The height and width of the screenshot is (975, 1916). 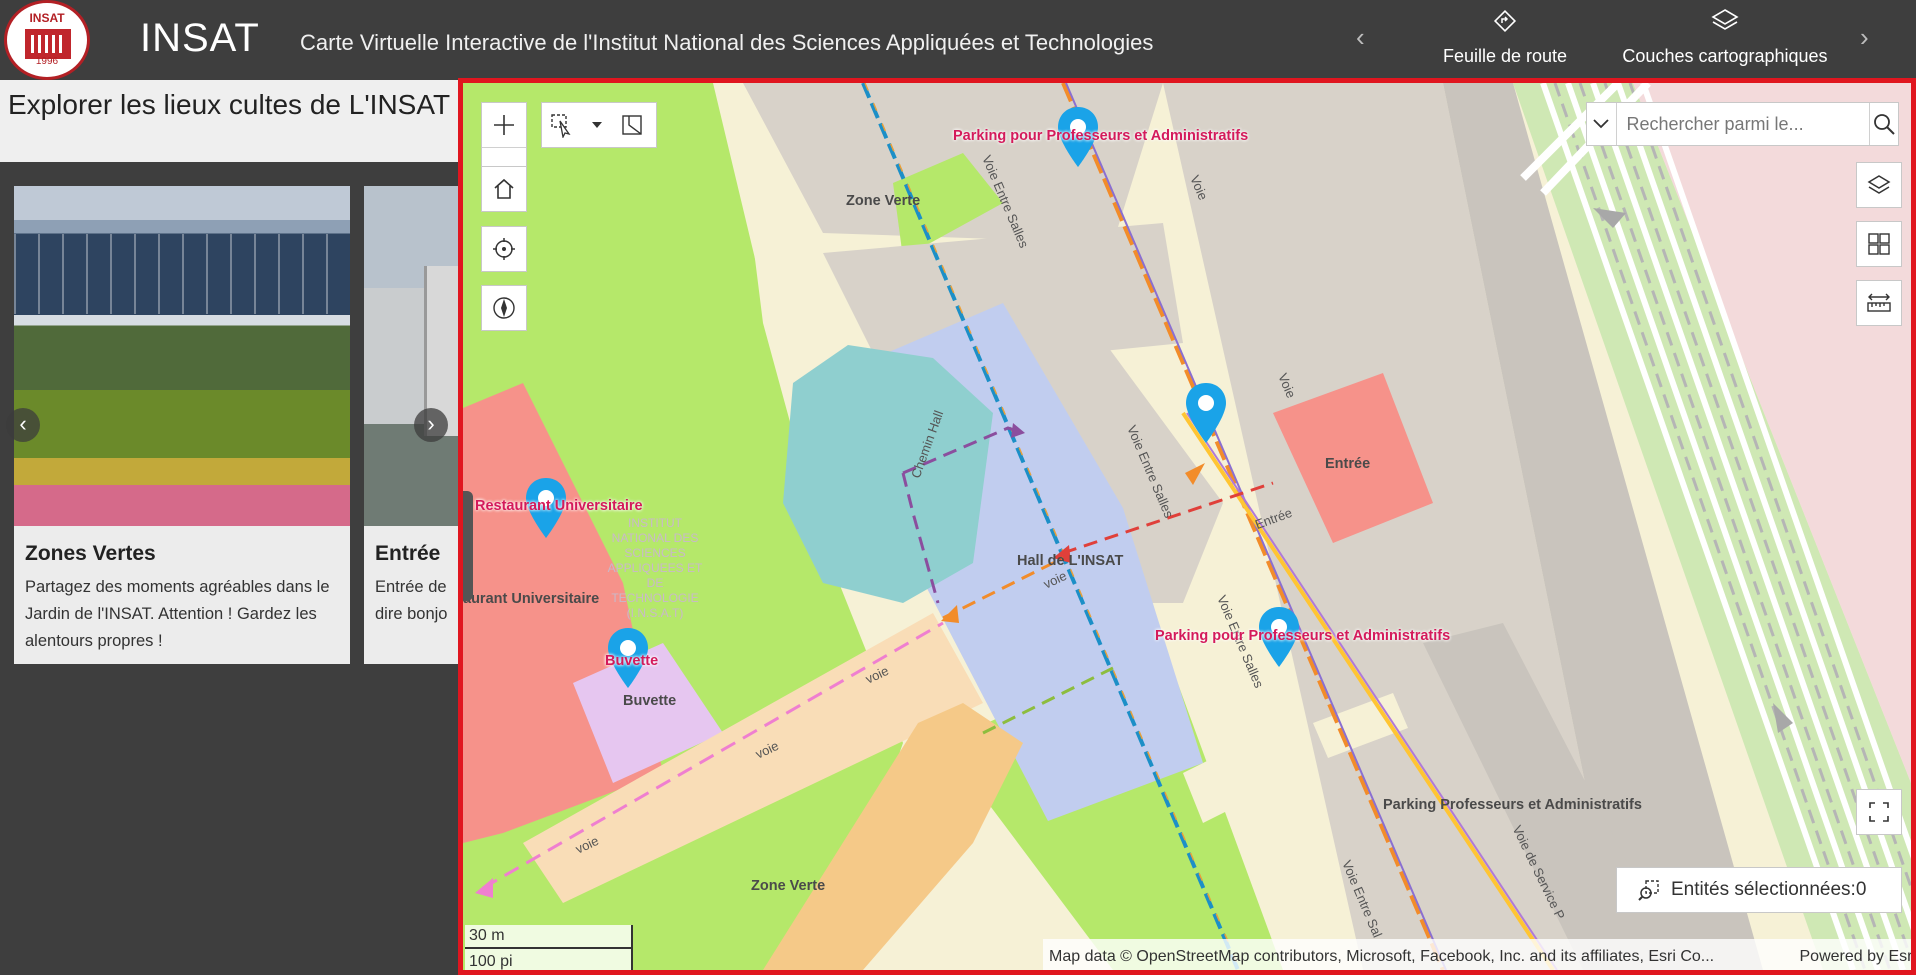 I want to click on selected-entities-button: Entités sélectionnées:0, so click(x=1759, y=890).